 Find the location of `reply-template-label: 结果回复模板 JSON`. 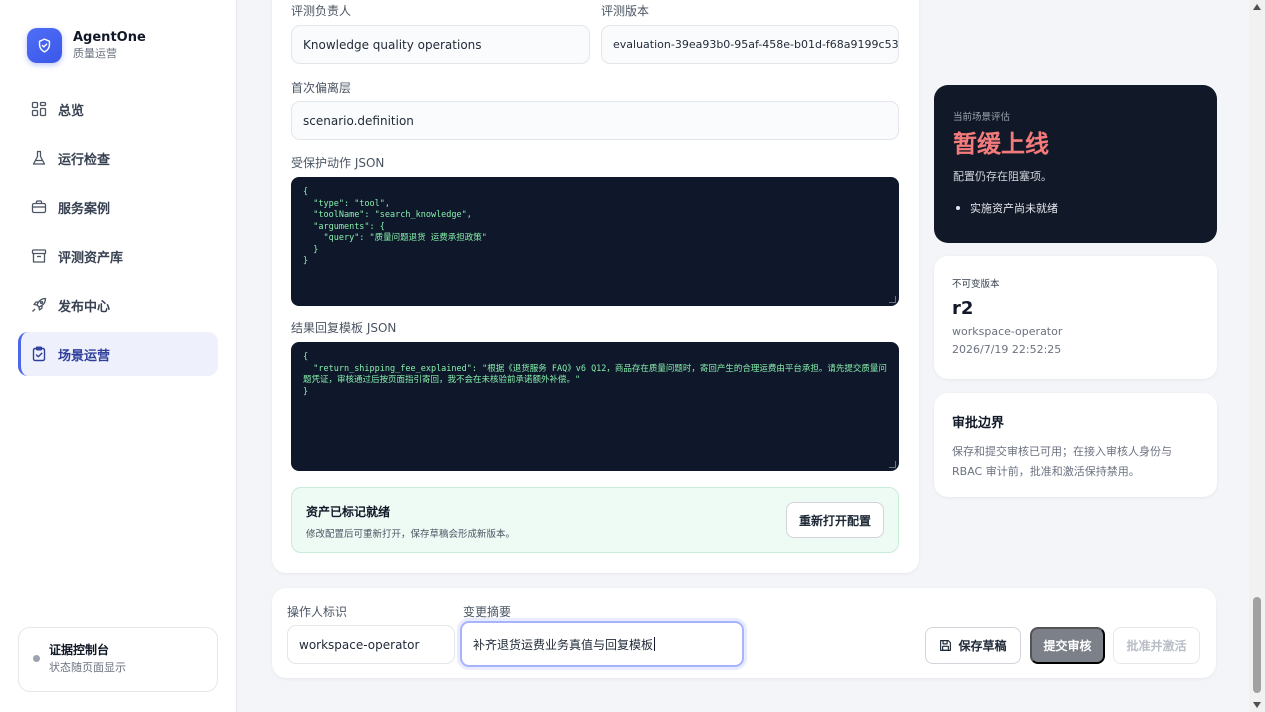

reply-template-label: 结果回复模板 JSON is located at coordinates (344, 328).